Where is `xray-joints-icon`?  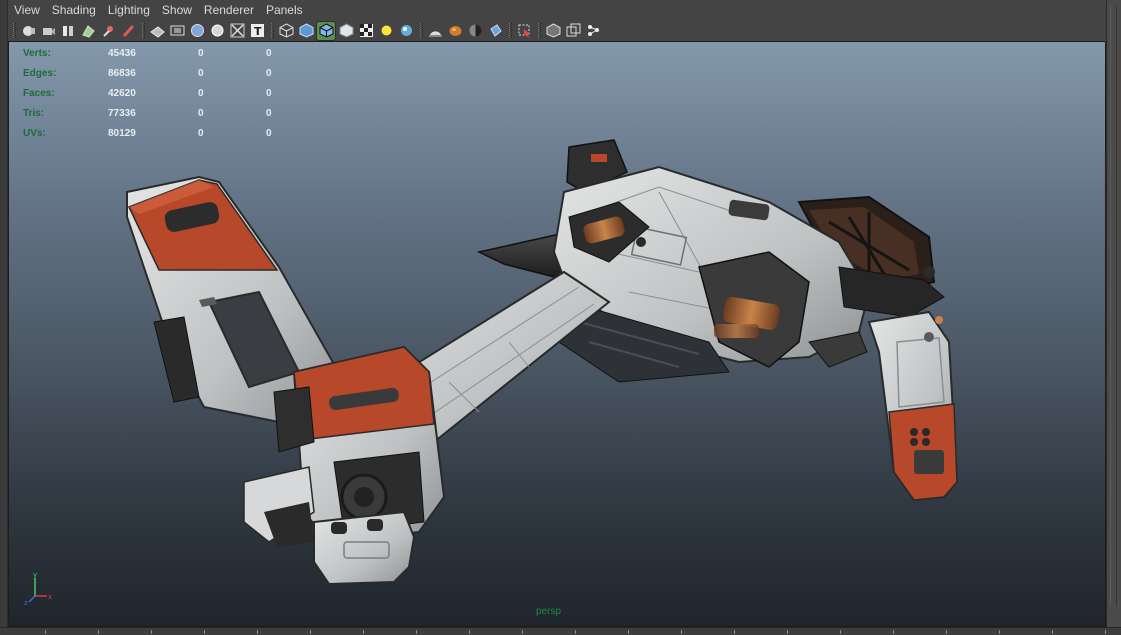 xray-joints-icon is located at coordinates (553, 30).